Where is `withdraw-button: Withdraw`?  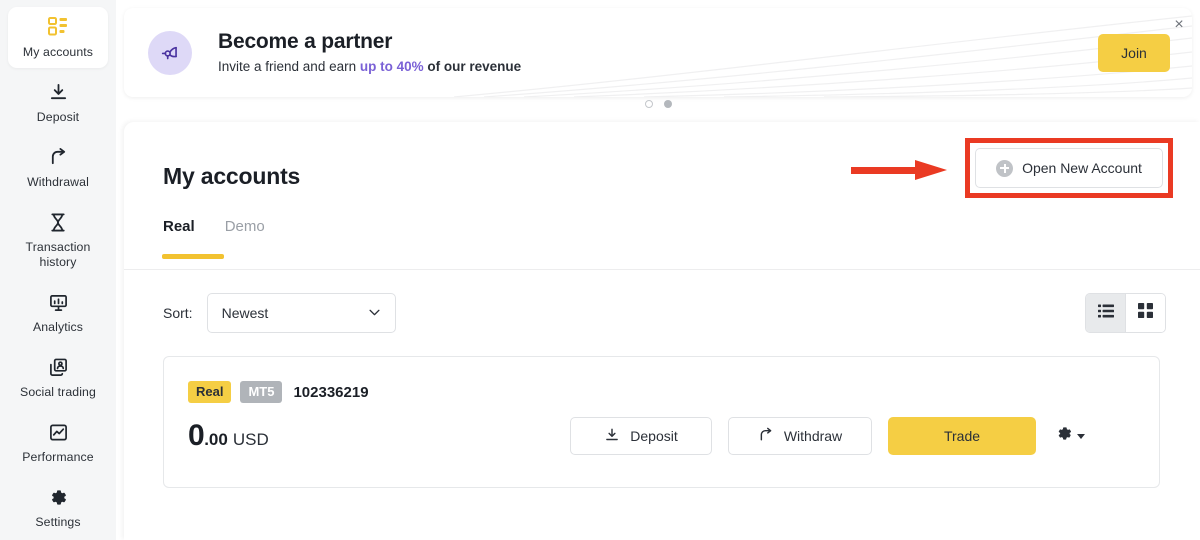
withdraw-button: Withdraw is located at coordinates (800, 436).